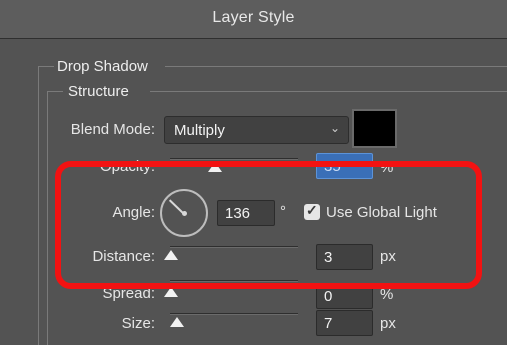 The height and width of the screenshot is (348, 507). What do you see at coordinates (374, 128) in the screenshot?
I see `shadow-color-swatch` at bounding box center [374, 128].